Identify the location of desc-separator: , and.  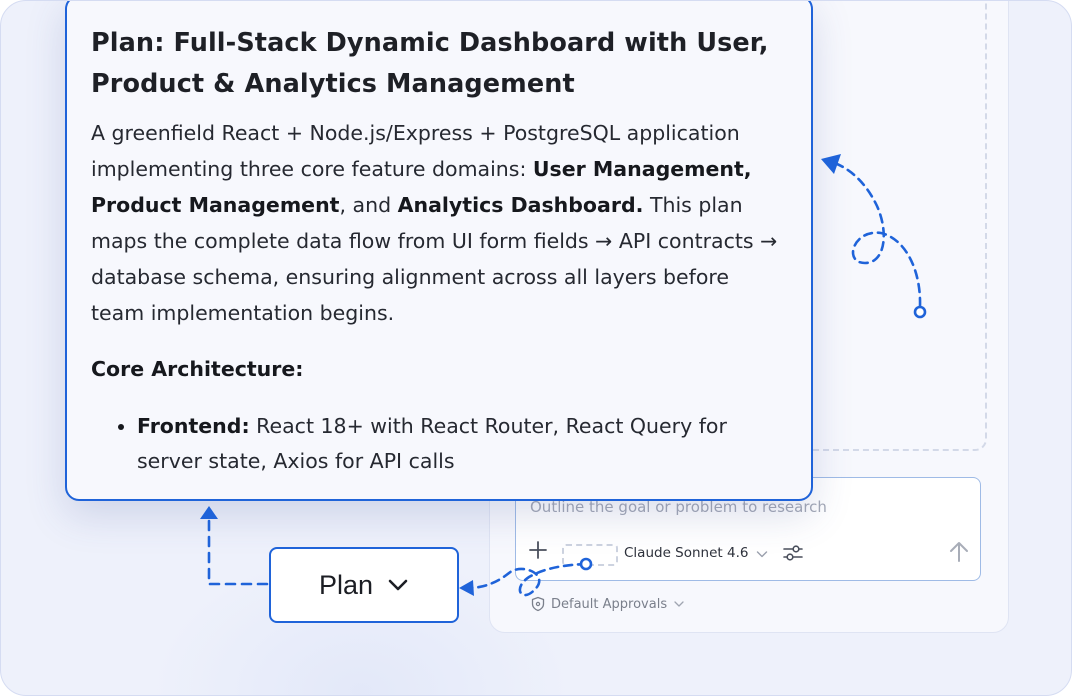
(368, 205).